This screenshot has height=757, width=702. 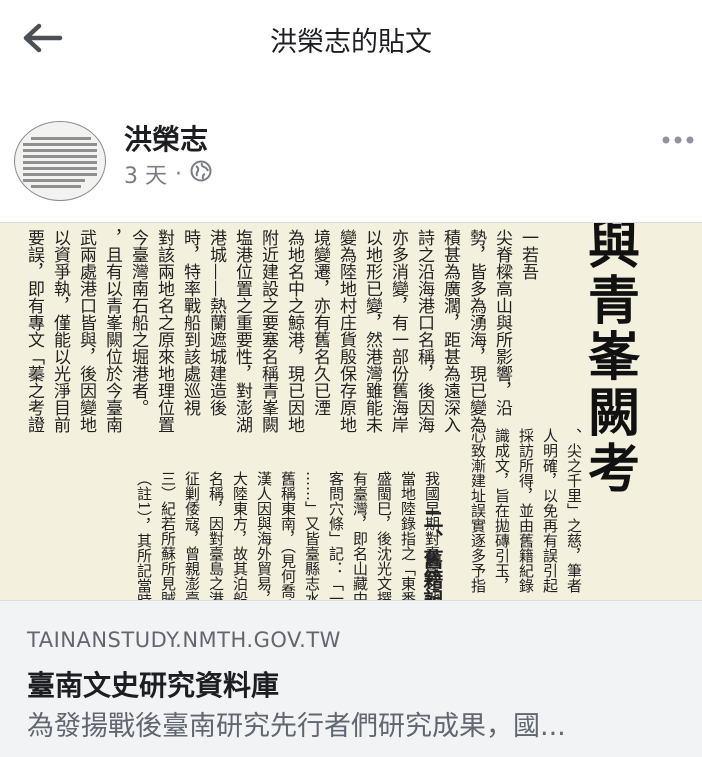 I want to click on page-title: 洪榮志的貼文, so click(x=351, y=42).